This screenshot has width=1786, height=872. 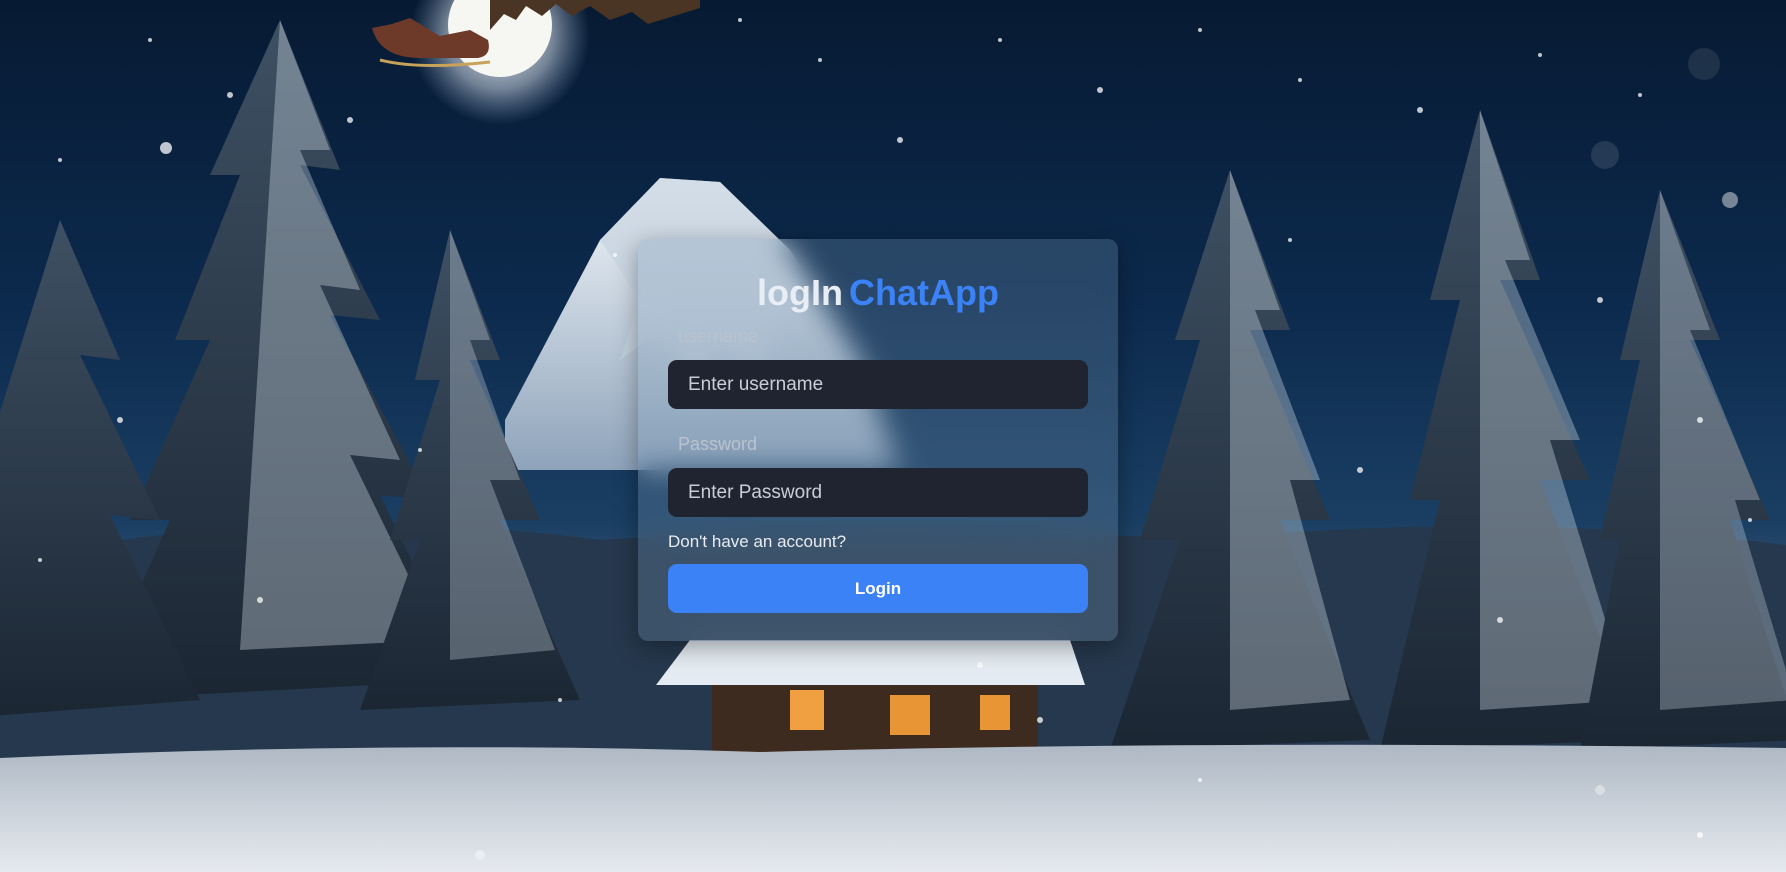 I want to click on login-button: Login, so click(x=878, y=588).